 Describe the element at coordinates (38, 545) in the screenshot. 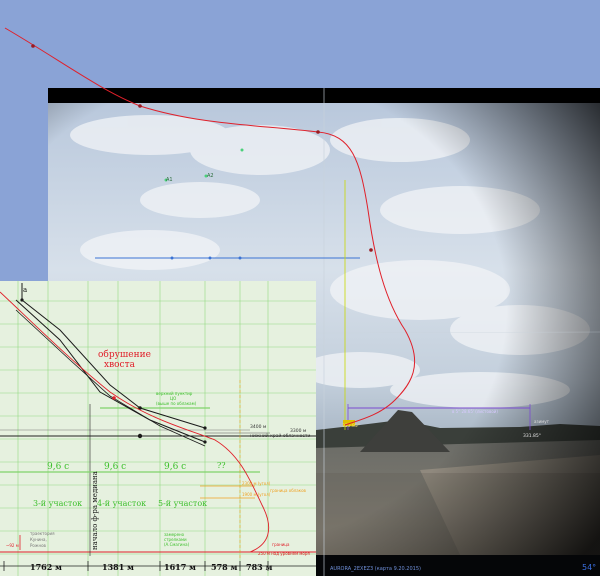

I see `small-note-1c: Рожнов` at that location.